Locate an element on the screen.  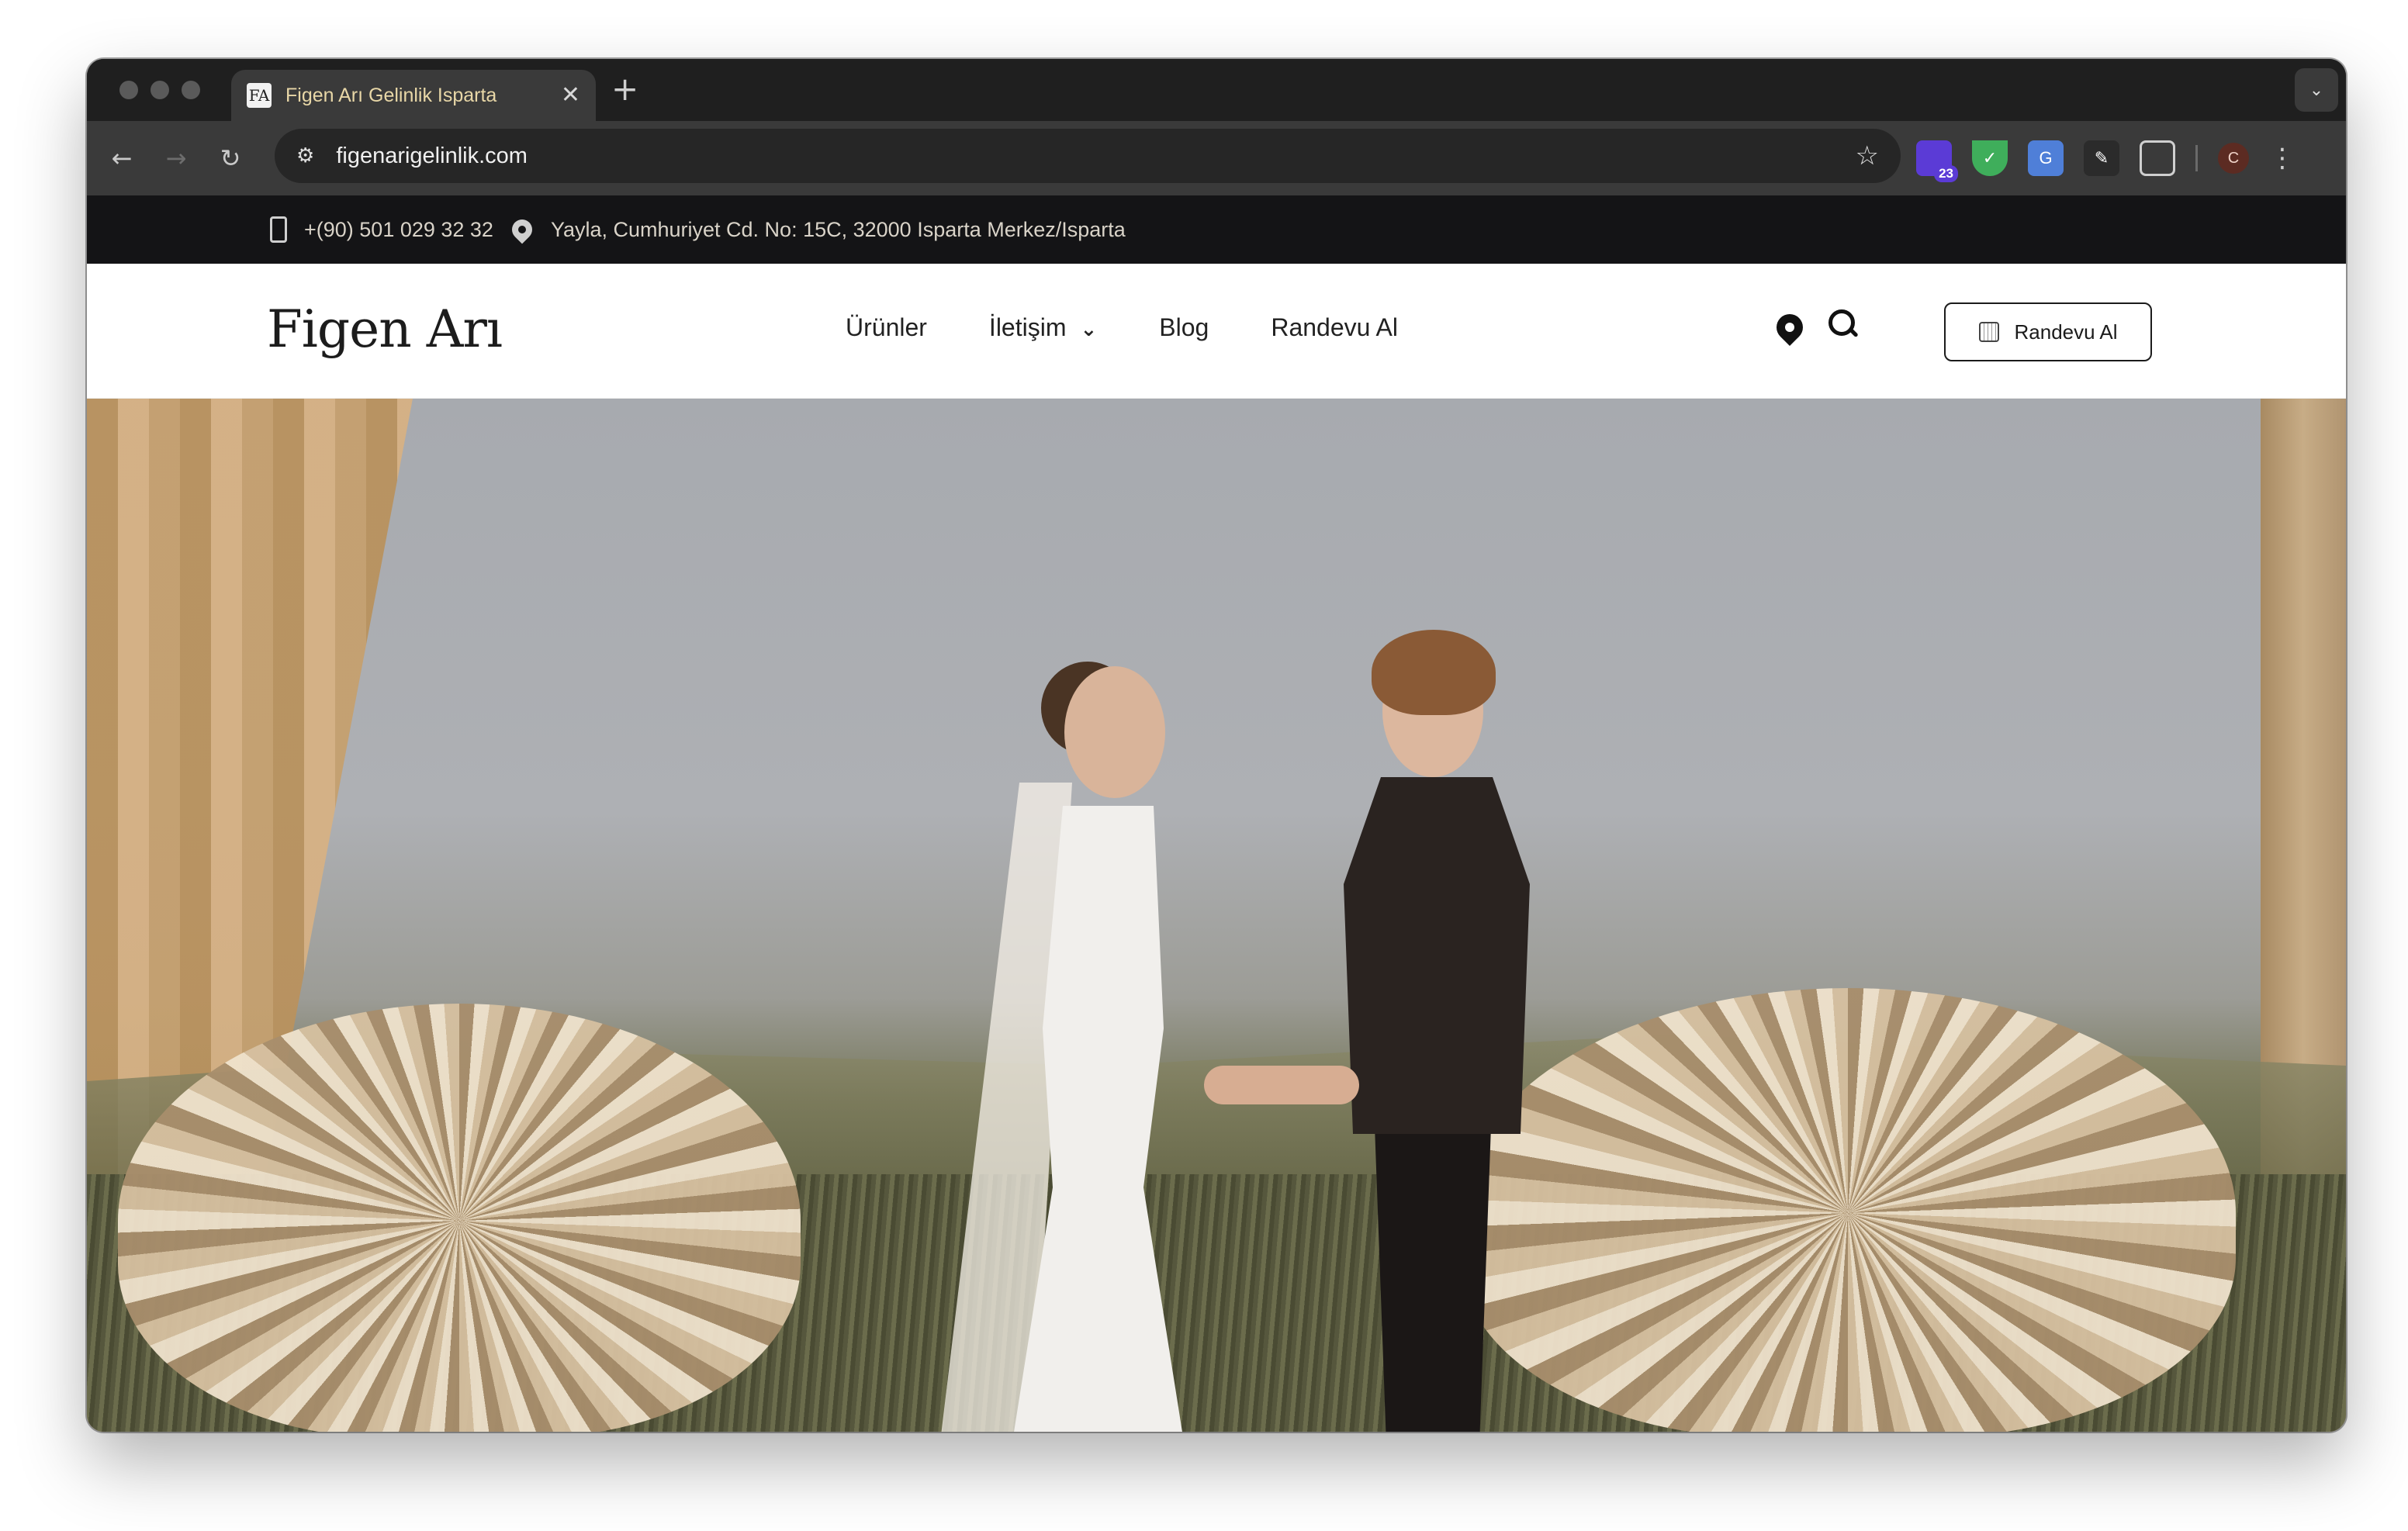
minimize-window-button is located at coordinates (159, 90).